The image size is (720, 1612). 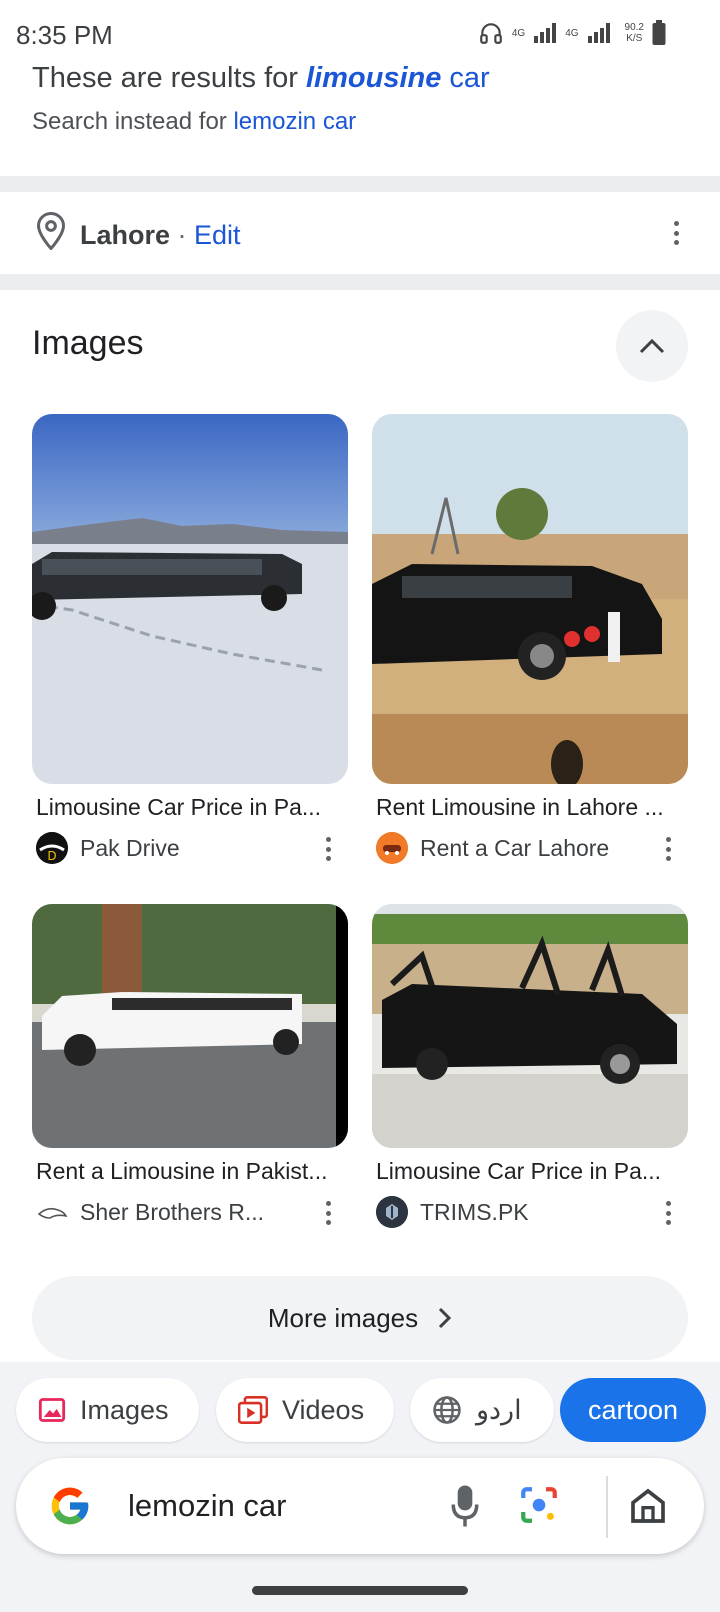 I want to click on battery-icon, so click(x=659, y=32).